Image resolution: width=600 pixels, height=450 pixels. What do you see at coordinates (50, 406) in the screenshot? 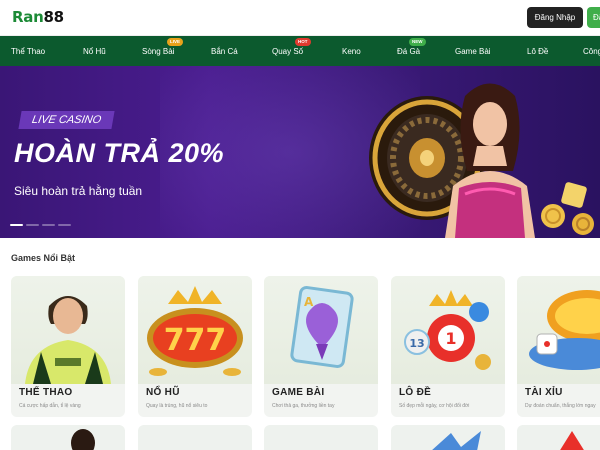
I see `card-description: Cá cược hấp dẫn, tỉ lệ vàng` at bounding box center [50, 406].